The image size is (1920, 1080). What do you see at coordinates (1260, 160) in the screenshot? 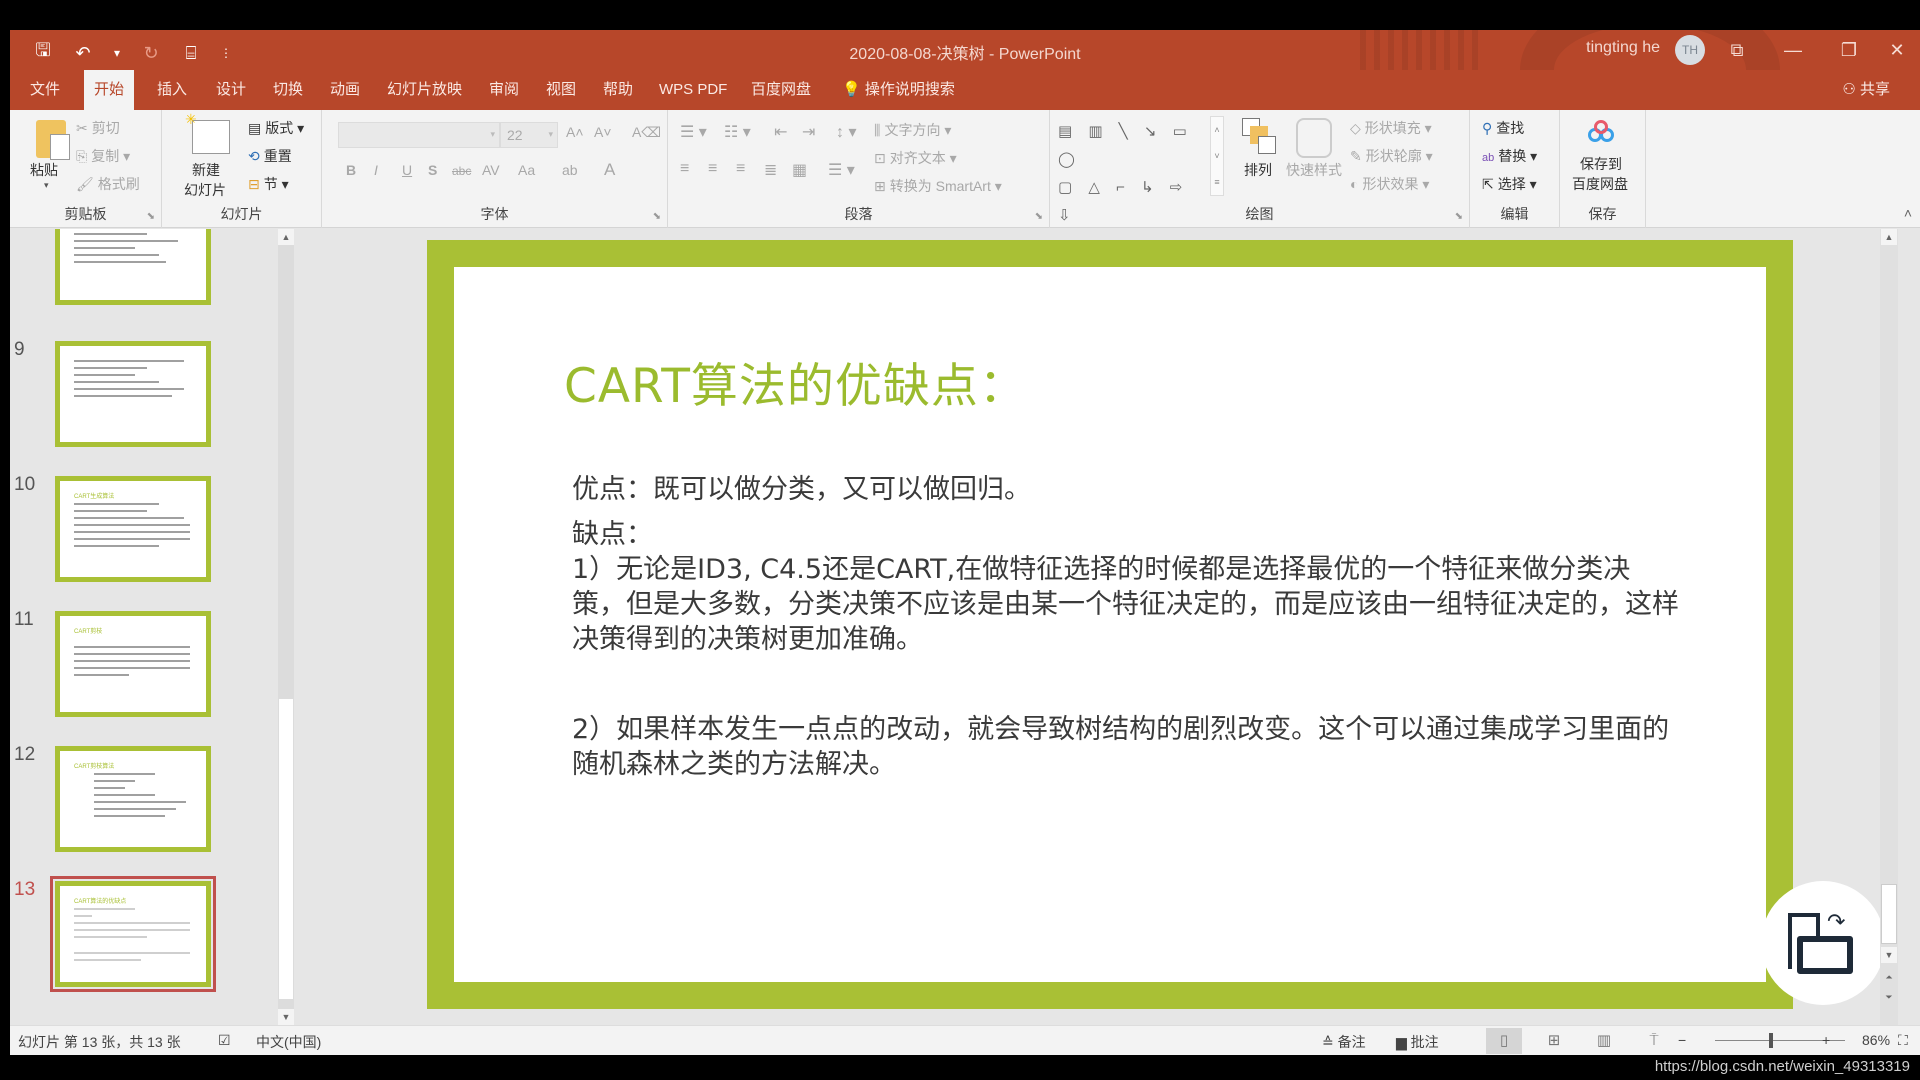
I see `arrange-button: 排列` at bounding box center [1260, 160].